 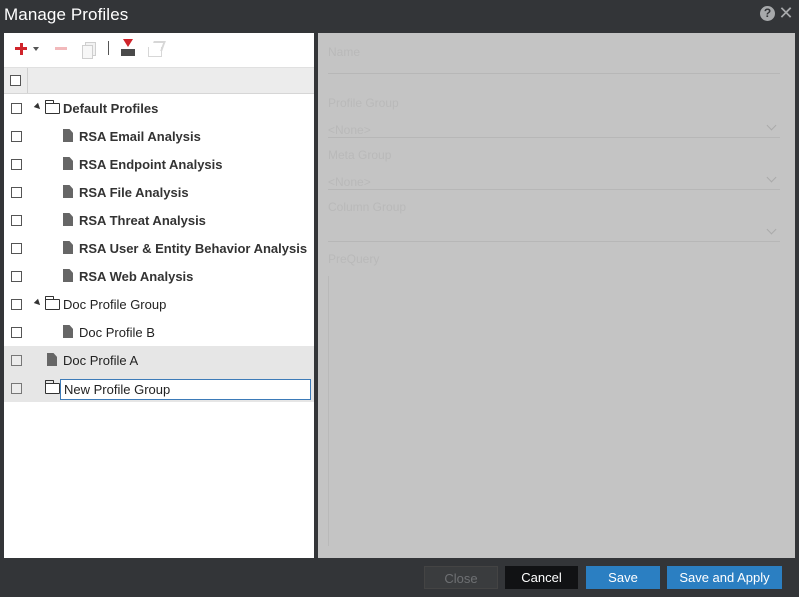 I want to click on dialog-footer: Close Cancel Save Save and Apply, so click(x=399, y=577).